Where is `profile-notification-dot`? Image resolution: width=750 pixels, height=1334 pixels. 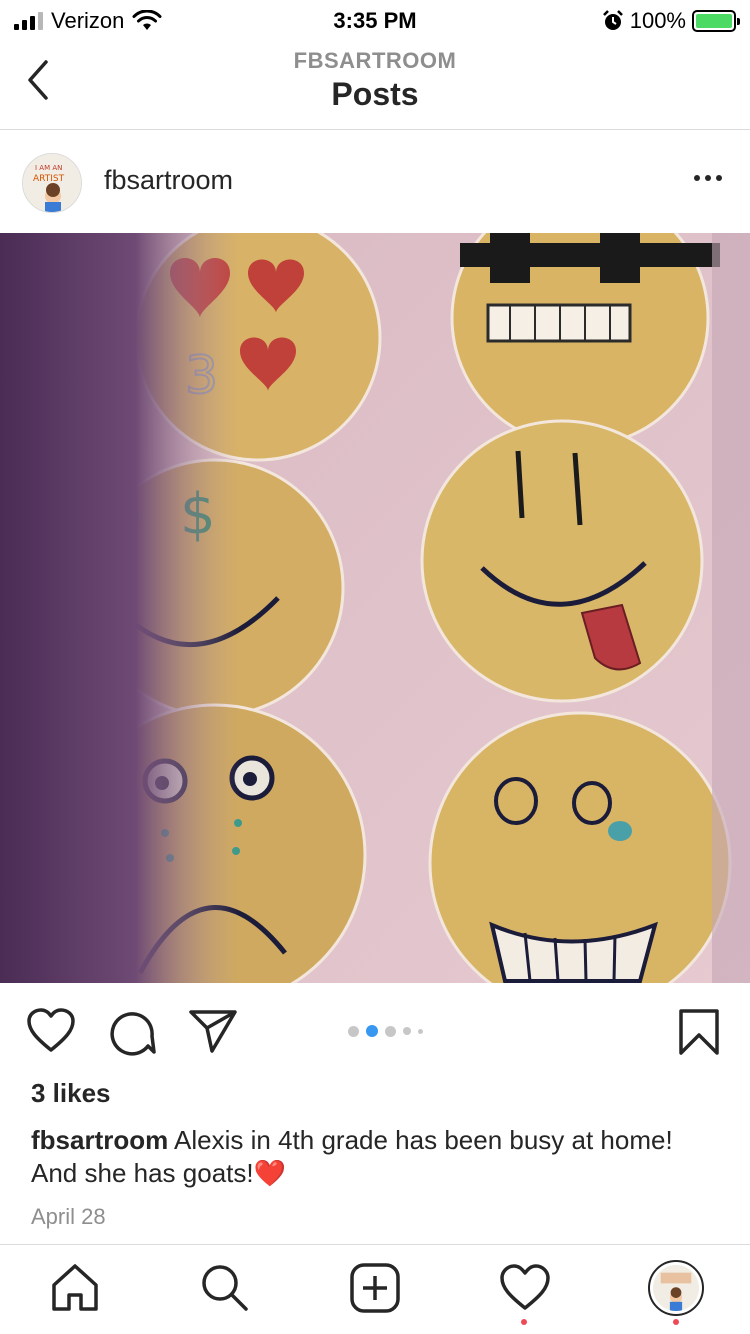 profile-notification-dot is located at coordinates (676, 1322).